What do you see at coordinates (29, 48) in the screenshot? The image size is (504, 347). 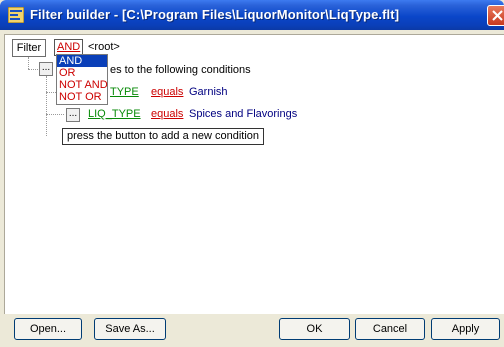 I see `filter-root-button: Filter` at bounding box center [29, 48].